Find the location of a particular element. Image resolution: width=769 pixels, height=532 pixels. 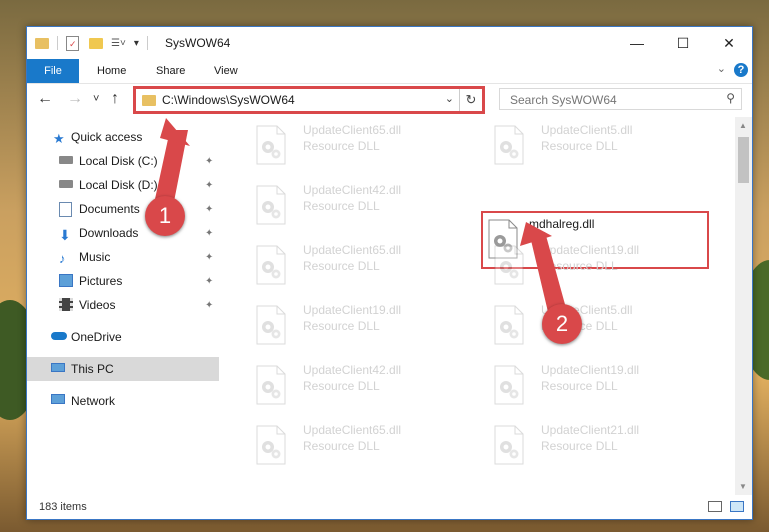

step-1-badge: 1 is located at coordinates (165, 216).